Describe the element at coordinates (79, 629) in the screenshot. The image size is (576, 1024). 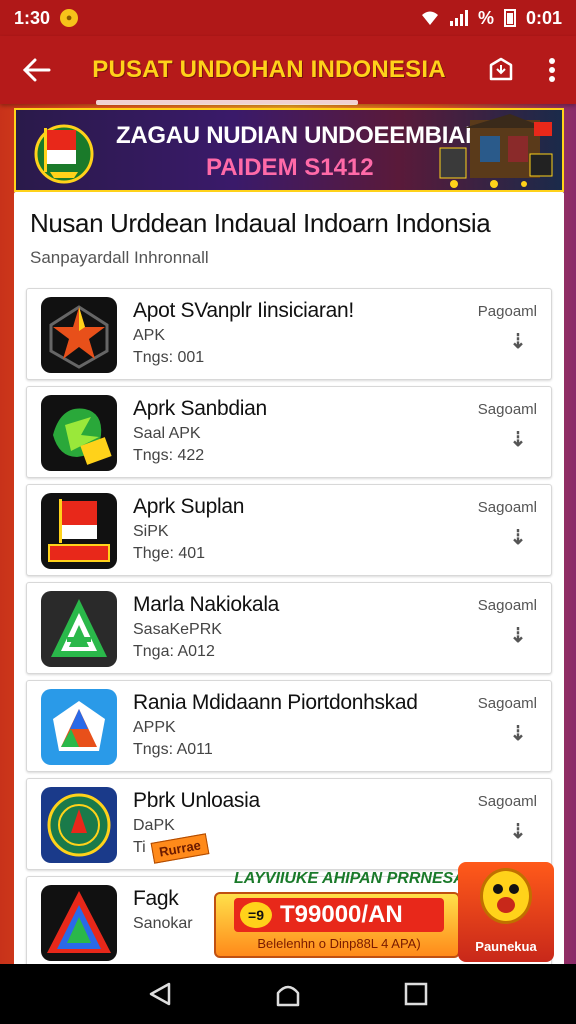
I see `letter-a-app-icon` at that location.